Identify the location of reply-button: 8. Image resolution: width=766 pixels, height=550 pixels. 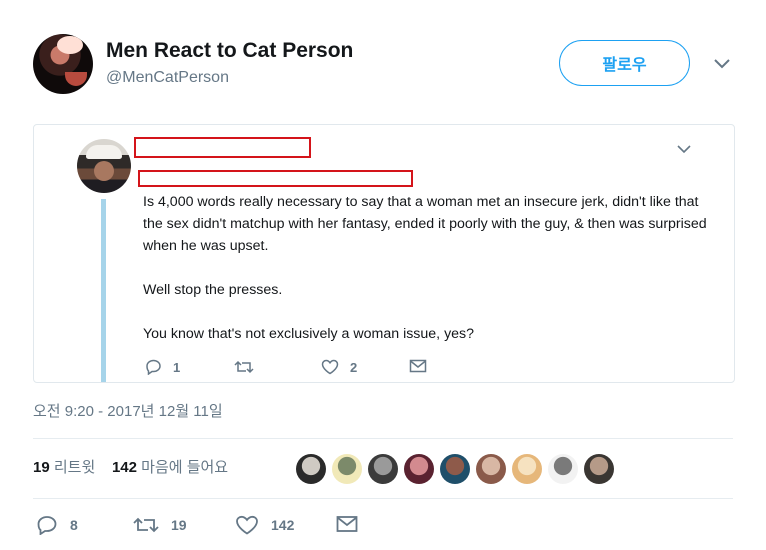
(57, 525).